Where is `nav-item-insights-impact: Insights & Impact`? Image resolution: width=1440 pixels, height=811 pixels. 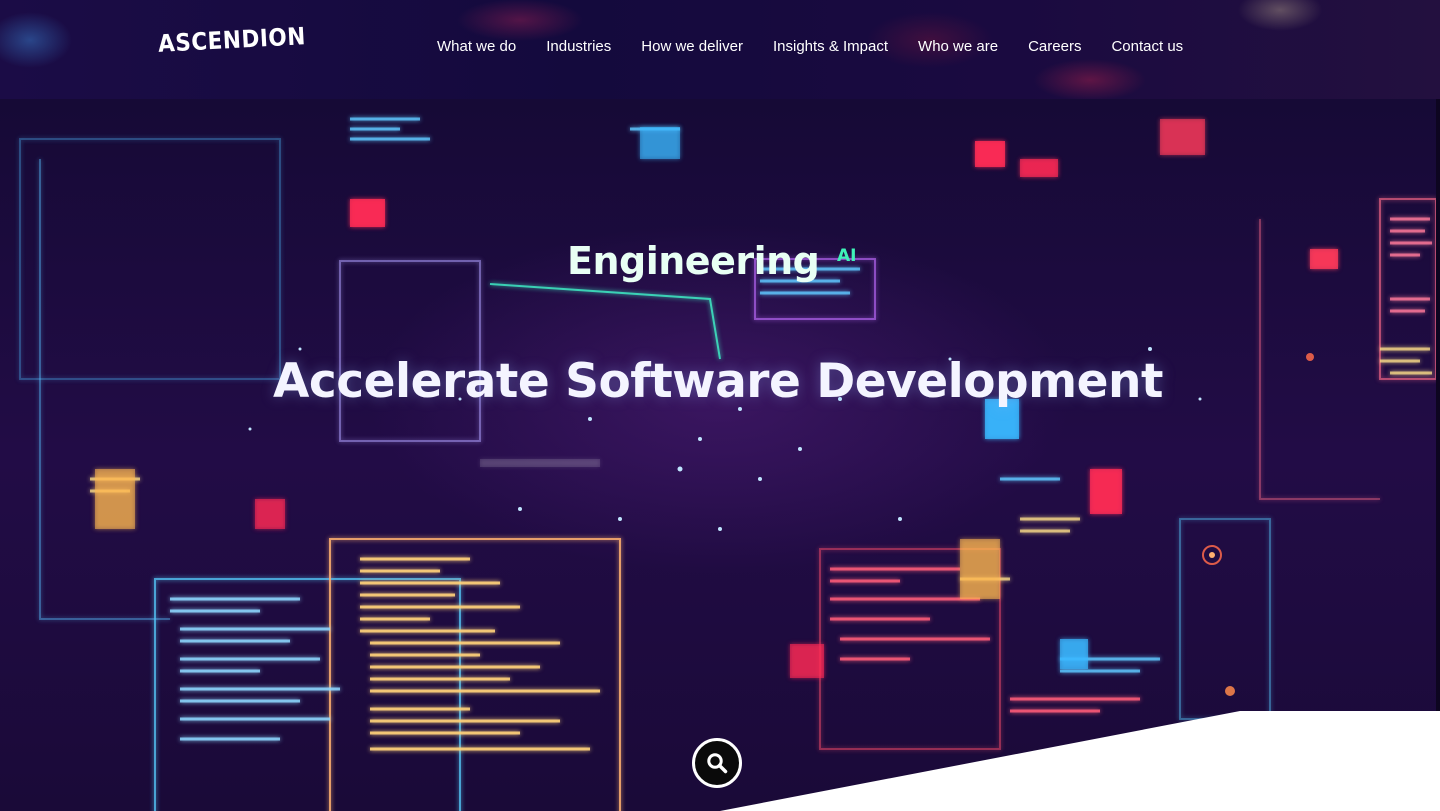
nav-item-insights-impact: Insights & Impact is located at coordinates (830, 46).